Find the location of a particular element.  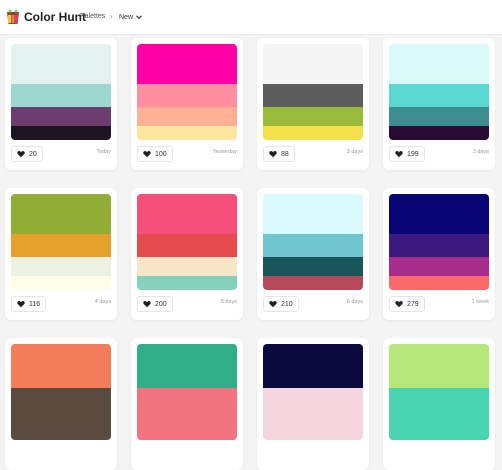

palette-card: 100 Yesterday is located at coordinates (187, 104).